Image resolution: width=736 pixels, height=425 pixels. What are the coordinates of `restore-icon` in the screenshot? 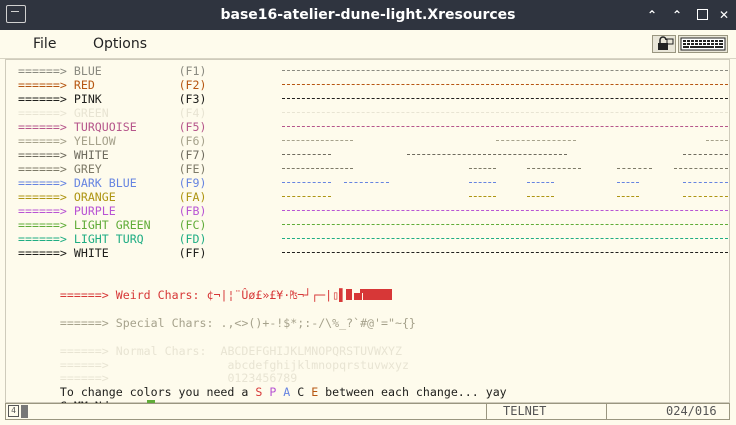 It's located at (702, 15).